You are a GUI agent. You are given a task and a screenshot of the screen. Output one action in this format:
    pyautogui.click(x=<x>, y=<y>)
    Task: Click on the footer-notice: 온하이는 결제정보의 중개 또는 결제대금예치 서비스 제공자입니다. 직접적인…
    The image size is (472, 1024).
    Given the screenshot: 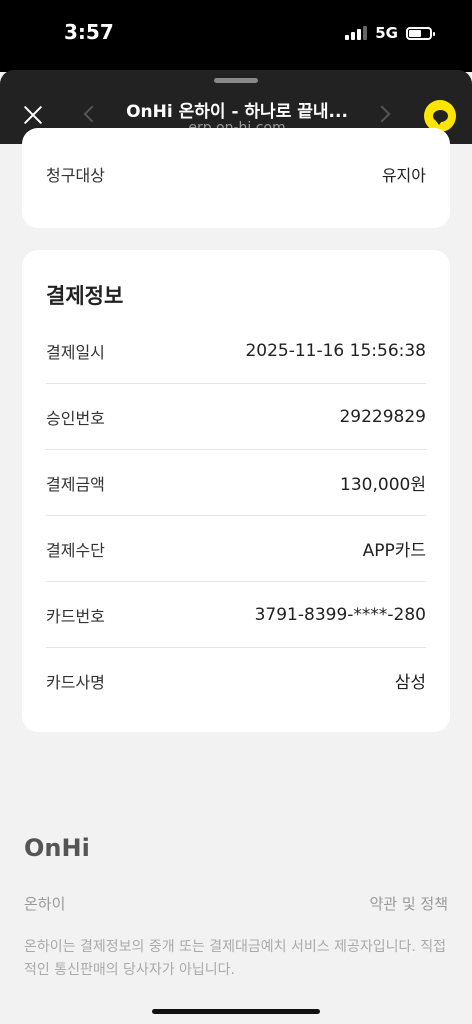 What is the action you would take?
    pyautogui.click(x=235, y=958)
    